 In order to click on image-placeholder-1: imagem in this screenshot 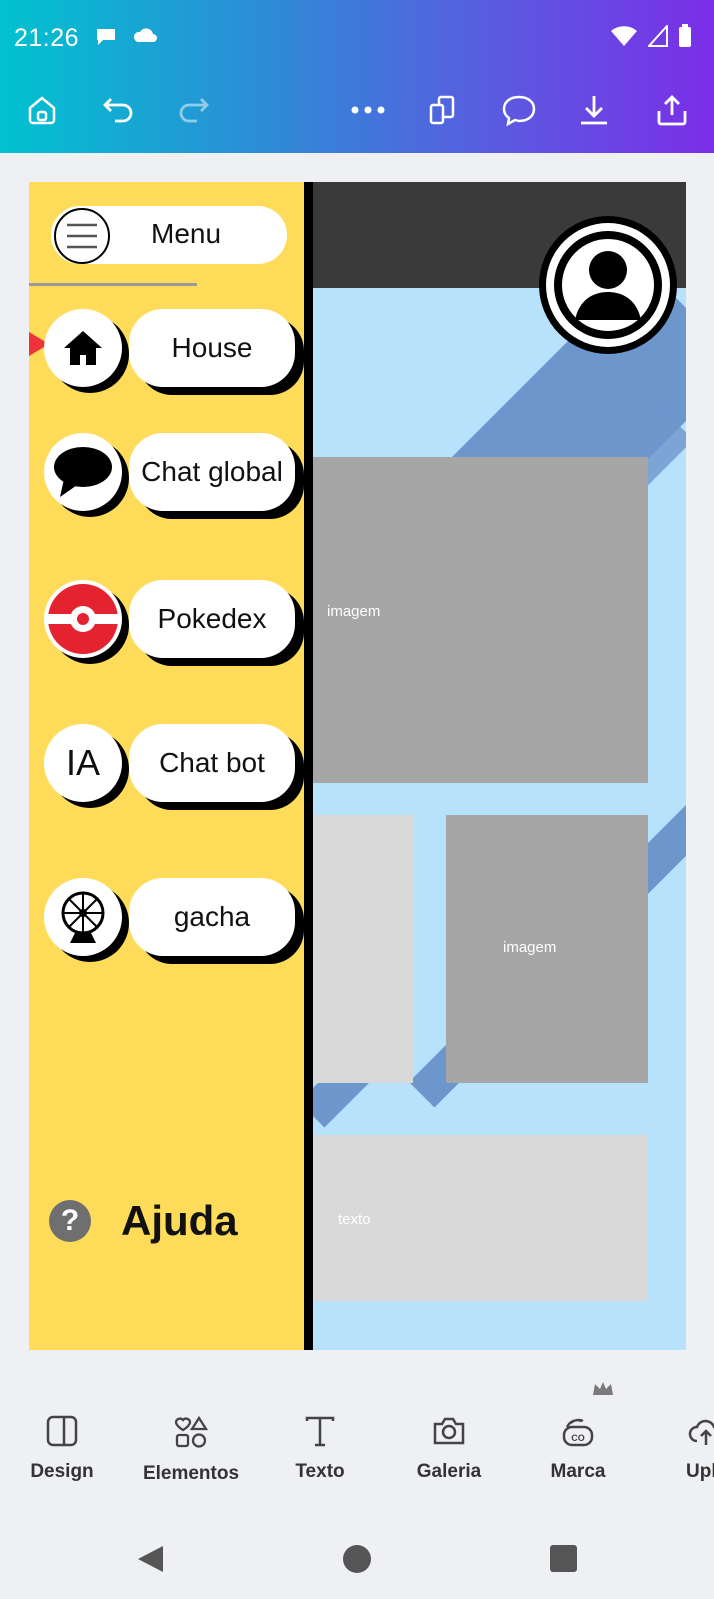, I will do `click(480, 620)`.